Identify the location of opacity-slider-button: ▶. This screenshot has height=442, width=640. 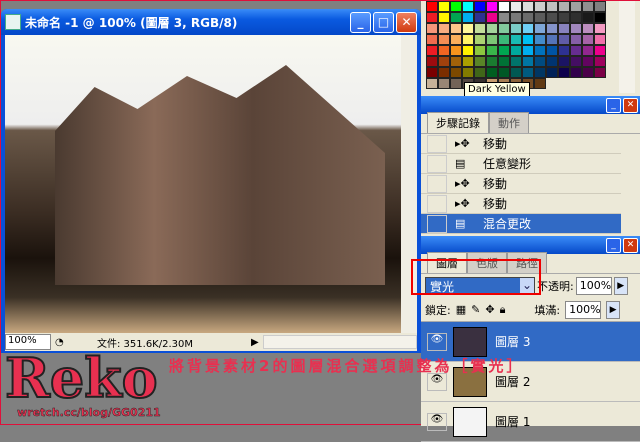
(620, 286).